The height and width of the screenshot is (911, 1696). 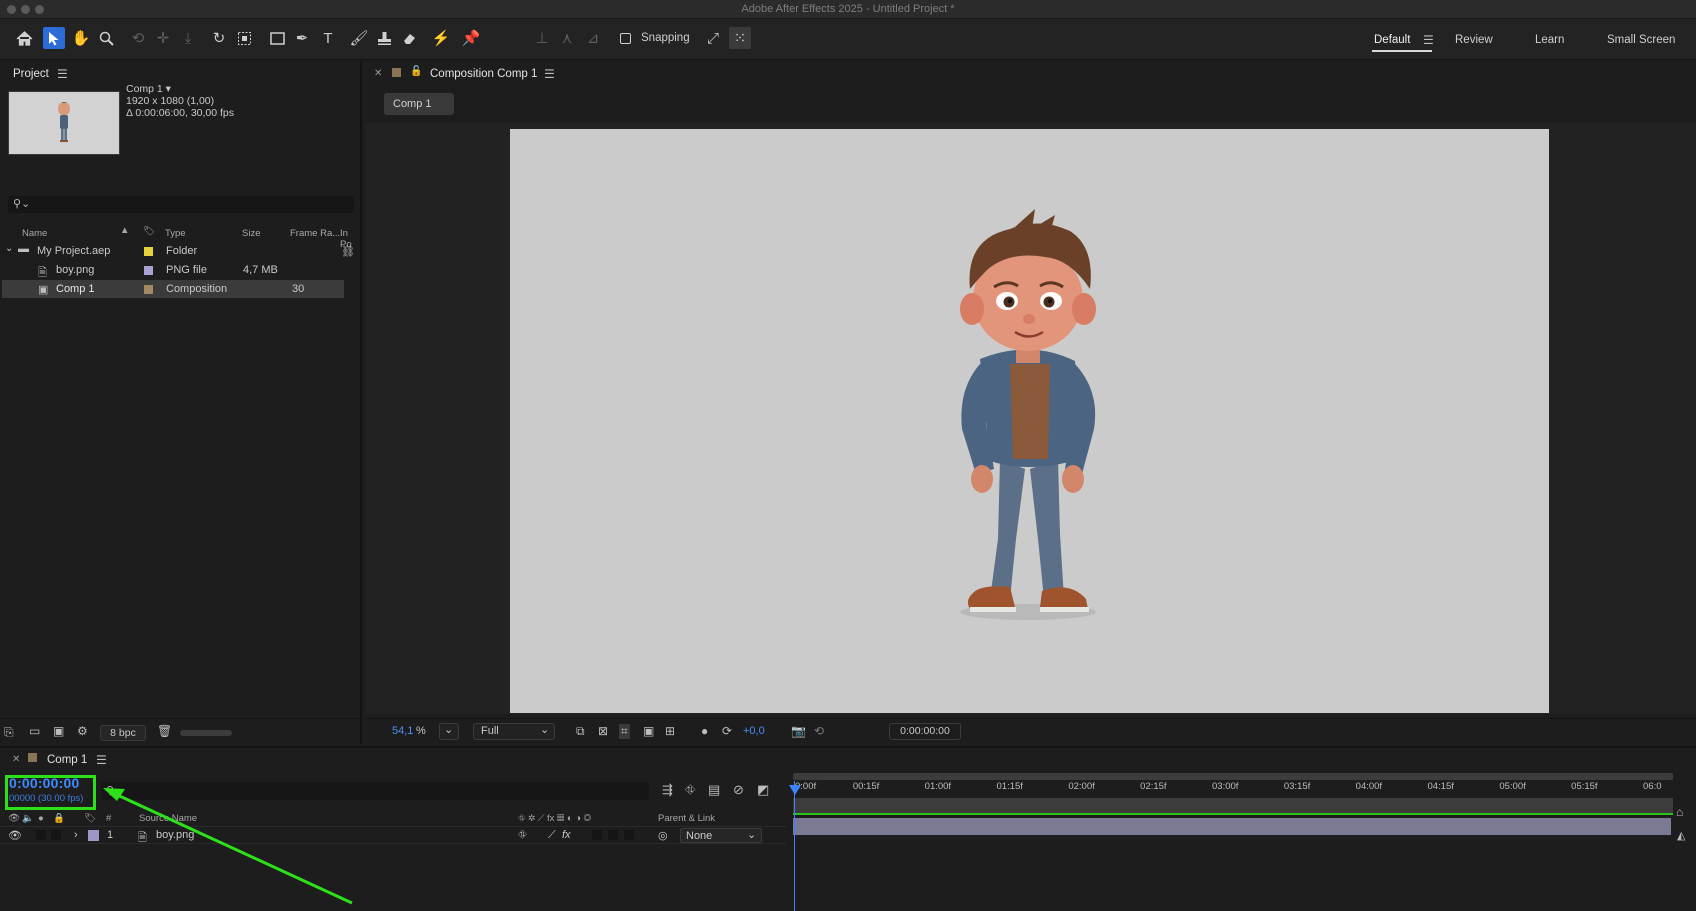 What do you see at coordinates (67, 760) in the screenshot?
I see `timeline-tab: Comp 1` at bounding box center [67, 760].